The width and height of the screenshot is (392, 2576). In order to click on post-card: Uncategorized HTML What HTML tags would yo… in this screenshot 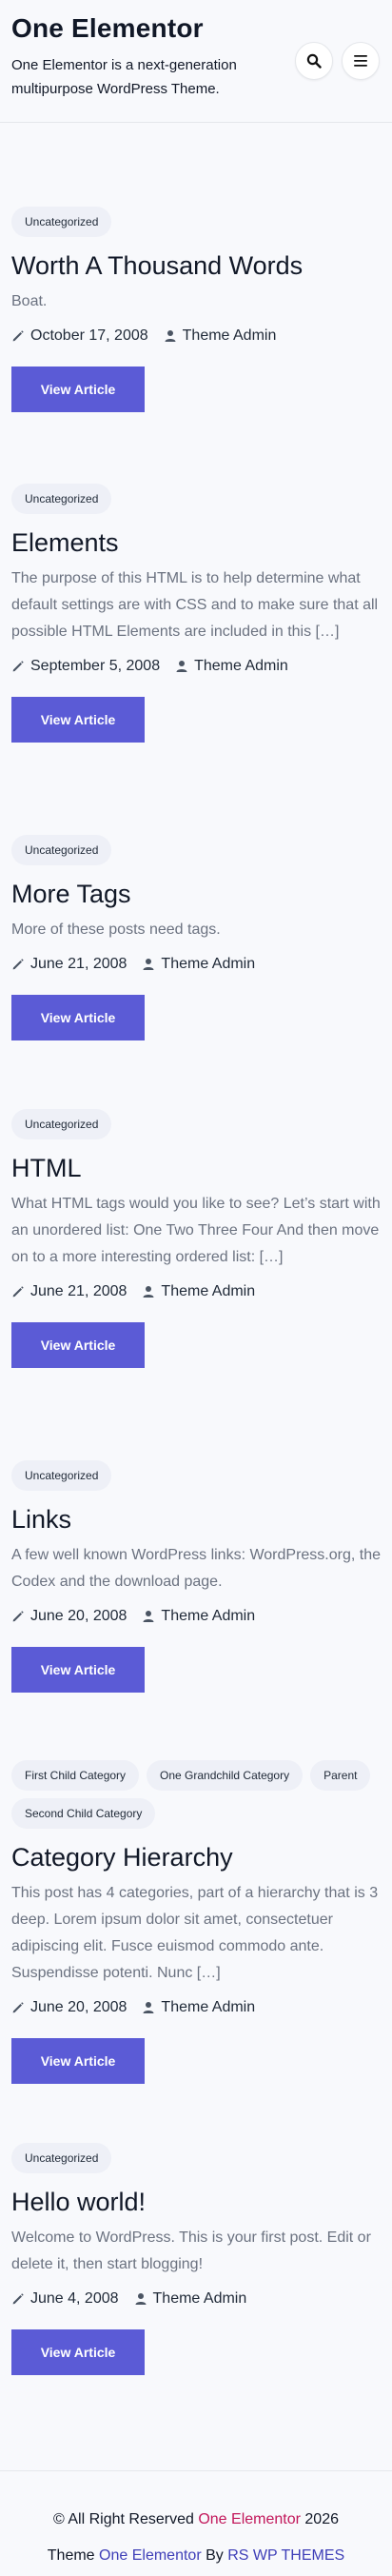, I will do `click(196, 1238)`.